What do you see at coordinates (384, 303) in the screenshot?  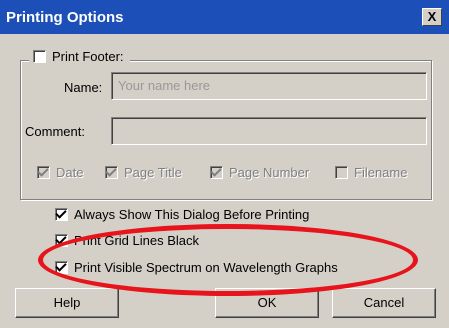 I see `cancel-button: Cancel` at bounding box center [384, 303].